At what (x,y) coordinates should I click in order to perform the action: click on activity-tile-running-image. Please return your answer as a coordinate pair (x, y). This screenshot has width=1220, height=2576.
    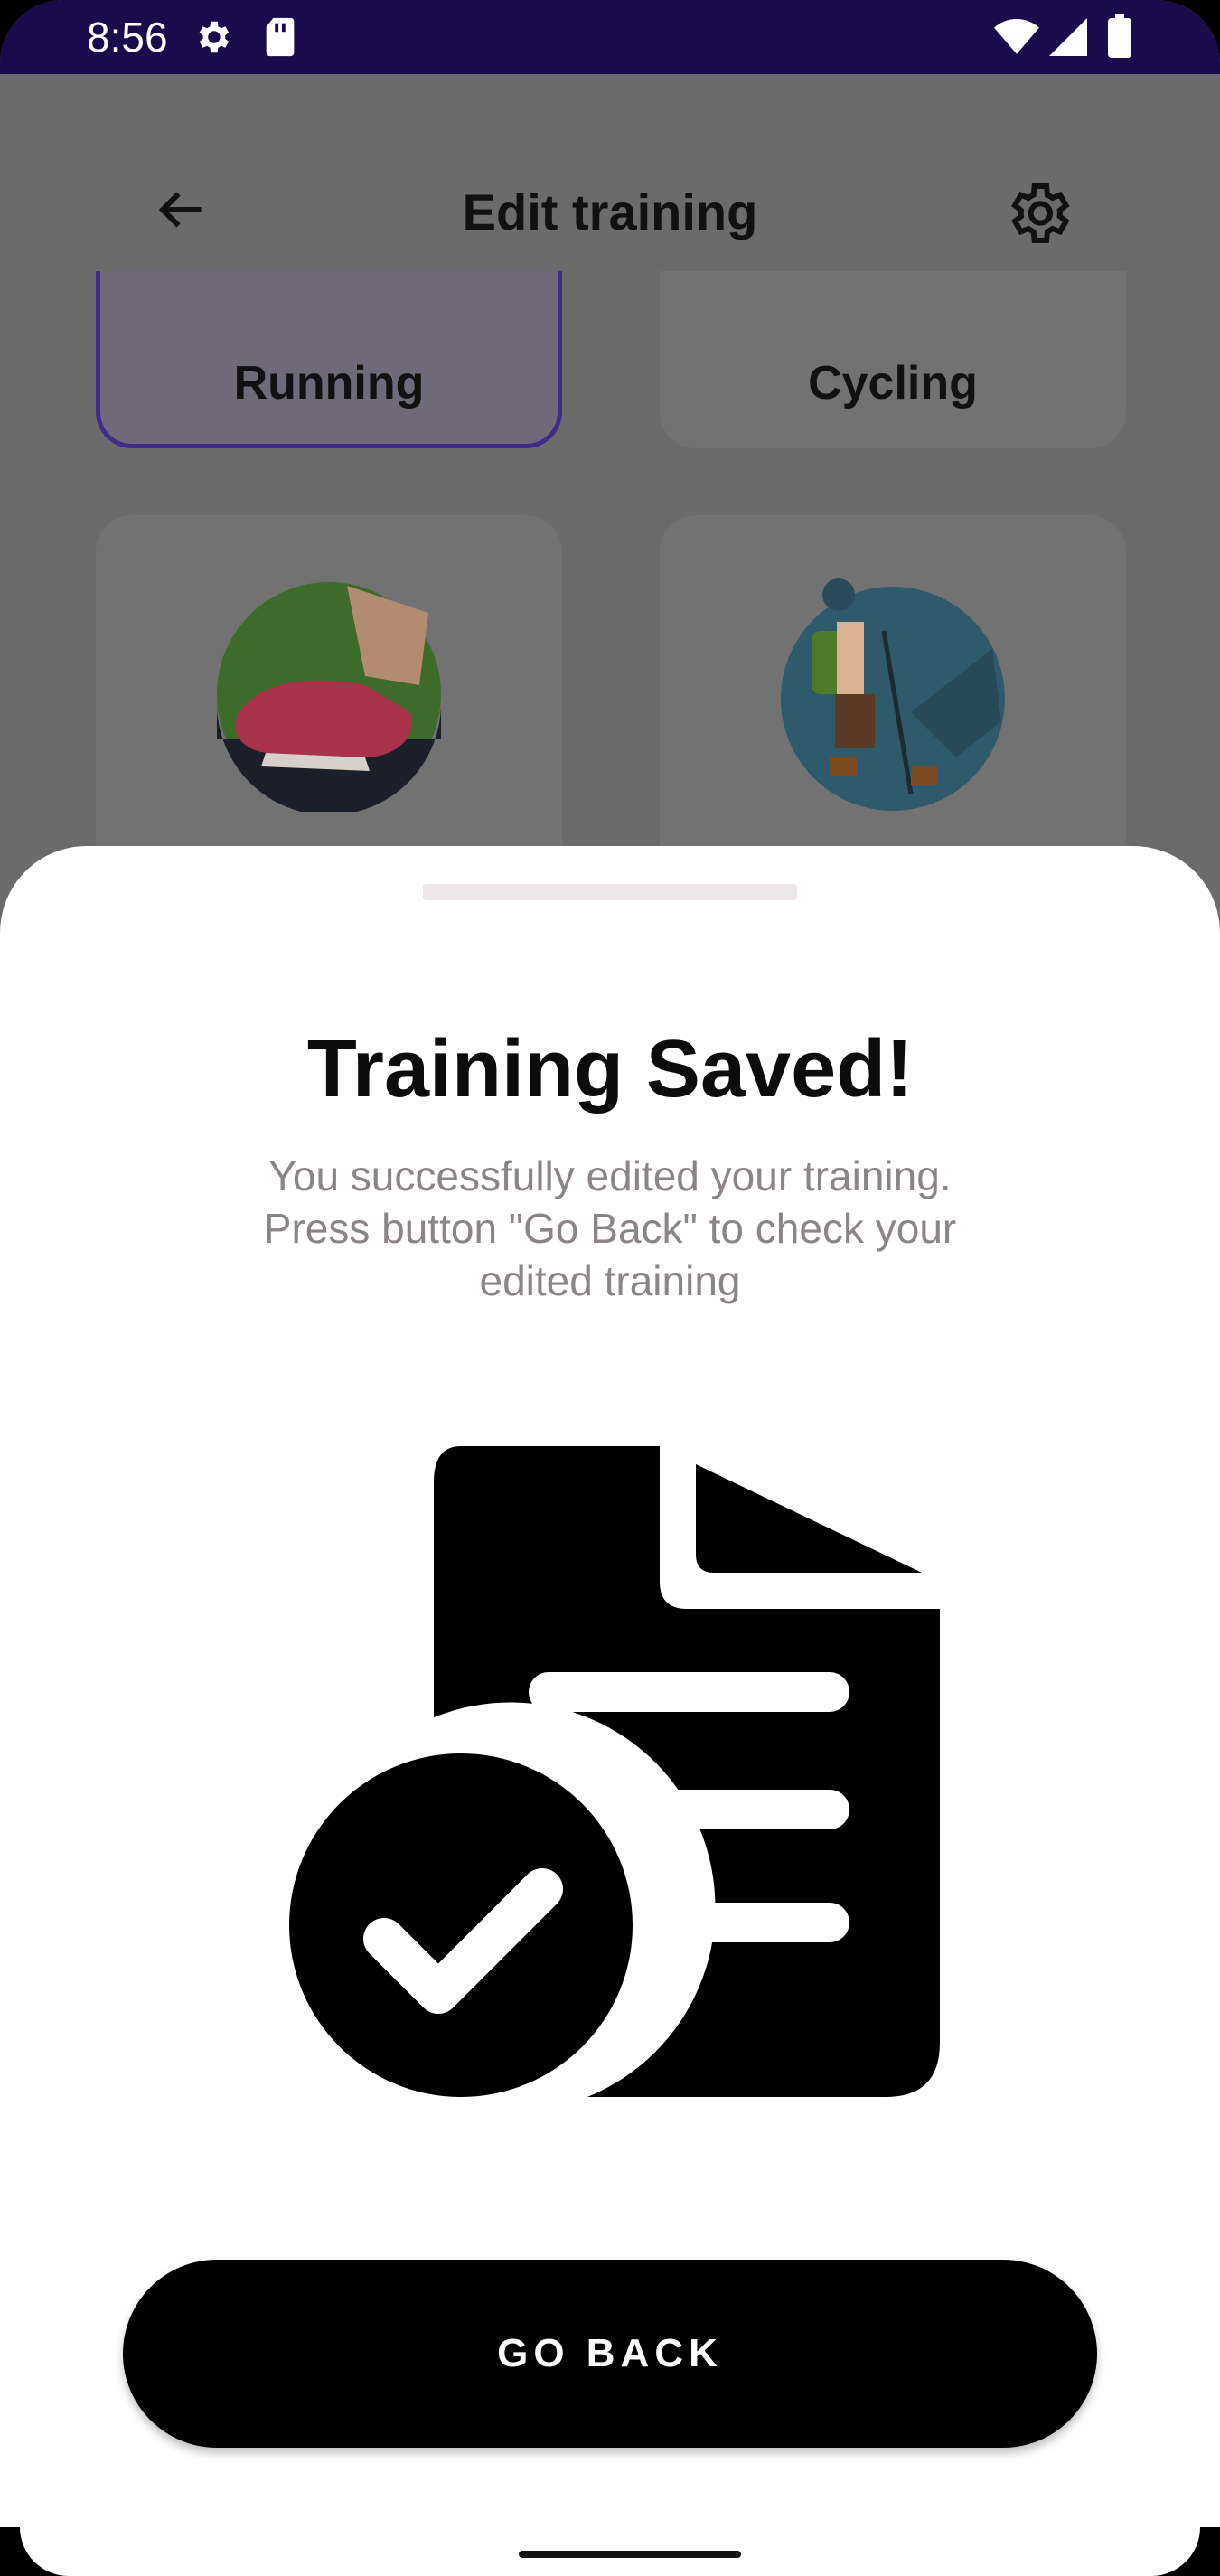
    Looking at the image, I should click on (329, 705).